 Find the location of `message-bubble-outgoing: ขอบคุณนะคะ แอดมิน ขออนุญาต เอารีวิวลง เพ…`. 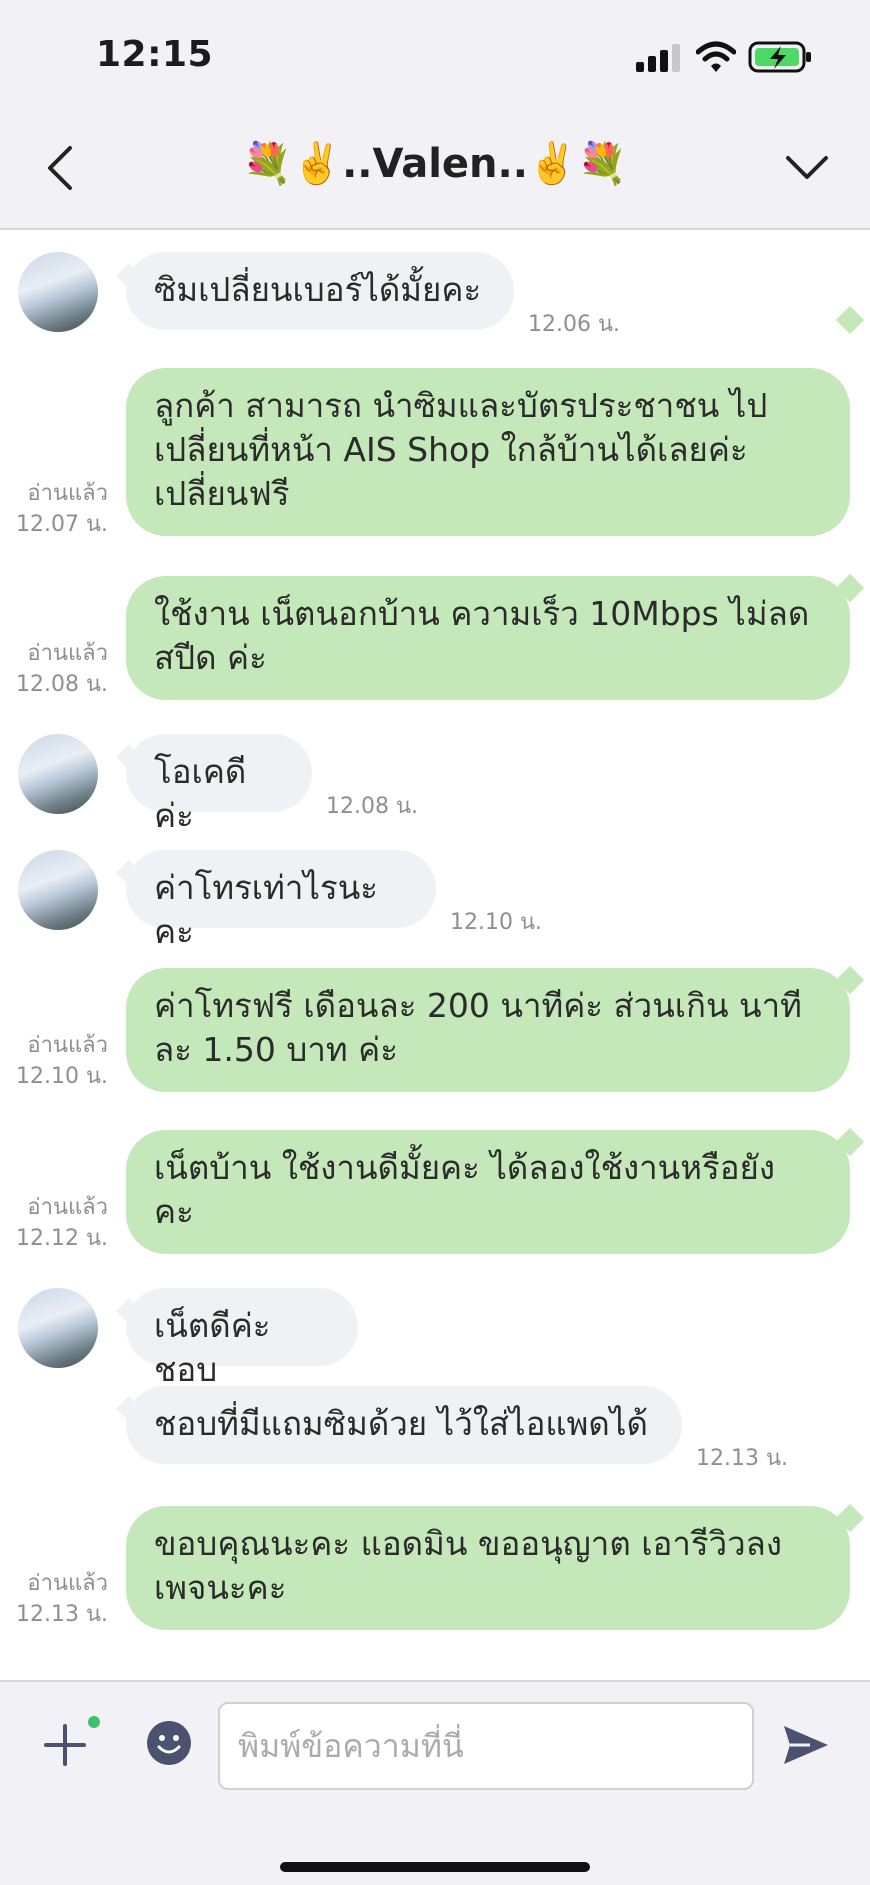

message-bubble-outgoing: ขอบคุณนะคะ แอดมิน ขออนุญาต เอารีวิวลง เพ… is located at coordinates (488, 1568).